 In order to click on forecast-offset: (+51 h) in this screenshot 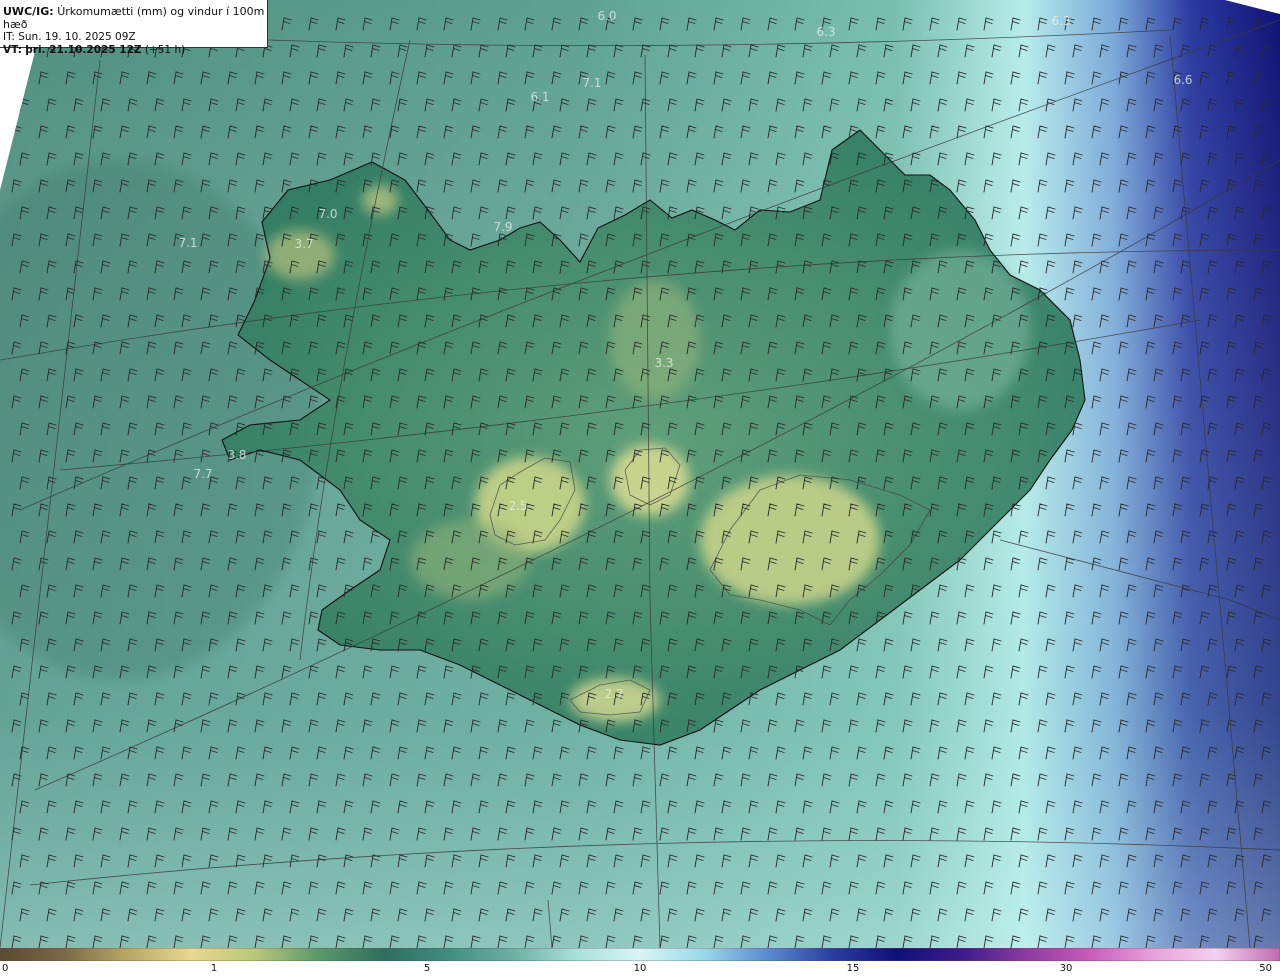, I will do `click(165, 50)`.